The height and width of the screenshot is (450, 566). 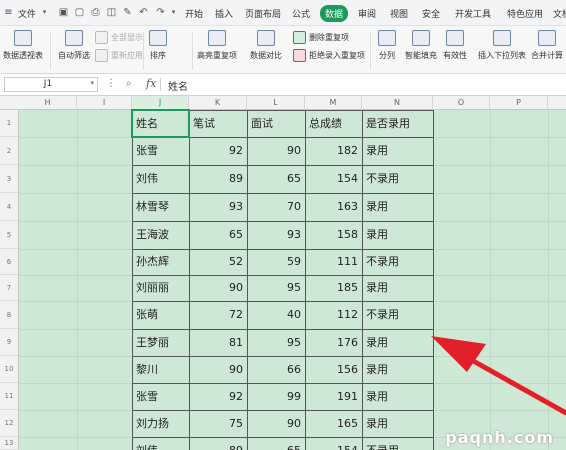 I want to click on data-compare-label: 数据对比, so click(x=266, y=55).